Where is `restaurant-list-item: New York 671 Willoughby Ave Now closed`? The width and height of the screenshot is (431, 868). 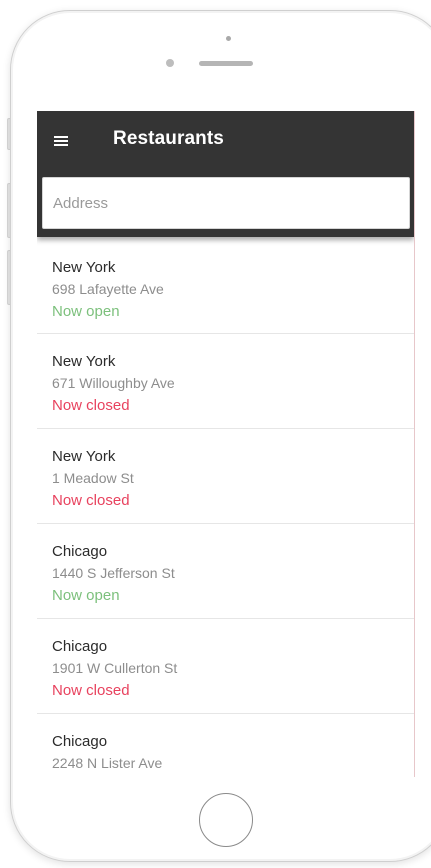
restaurant-list-item: New York 671 Willoughby Ave Now closed is located at coordinates (225, 381).